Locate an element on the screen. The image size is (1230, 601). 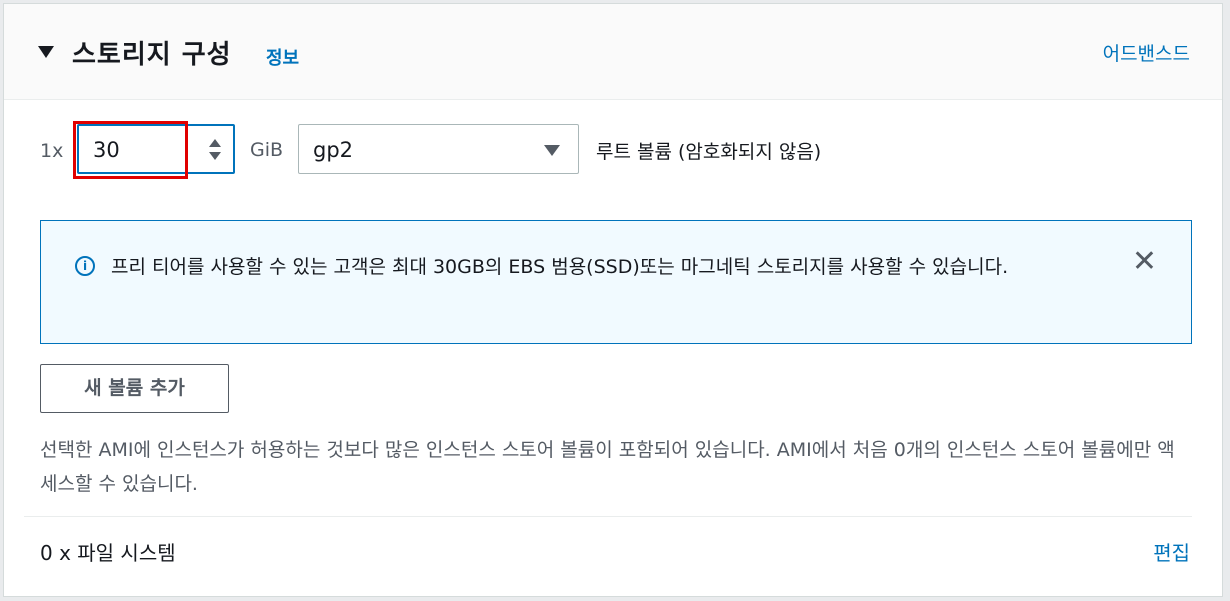
advanced-link: 어드밴스드 is located at coordinates (1146, 52).